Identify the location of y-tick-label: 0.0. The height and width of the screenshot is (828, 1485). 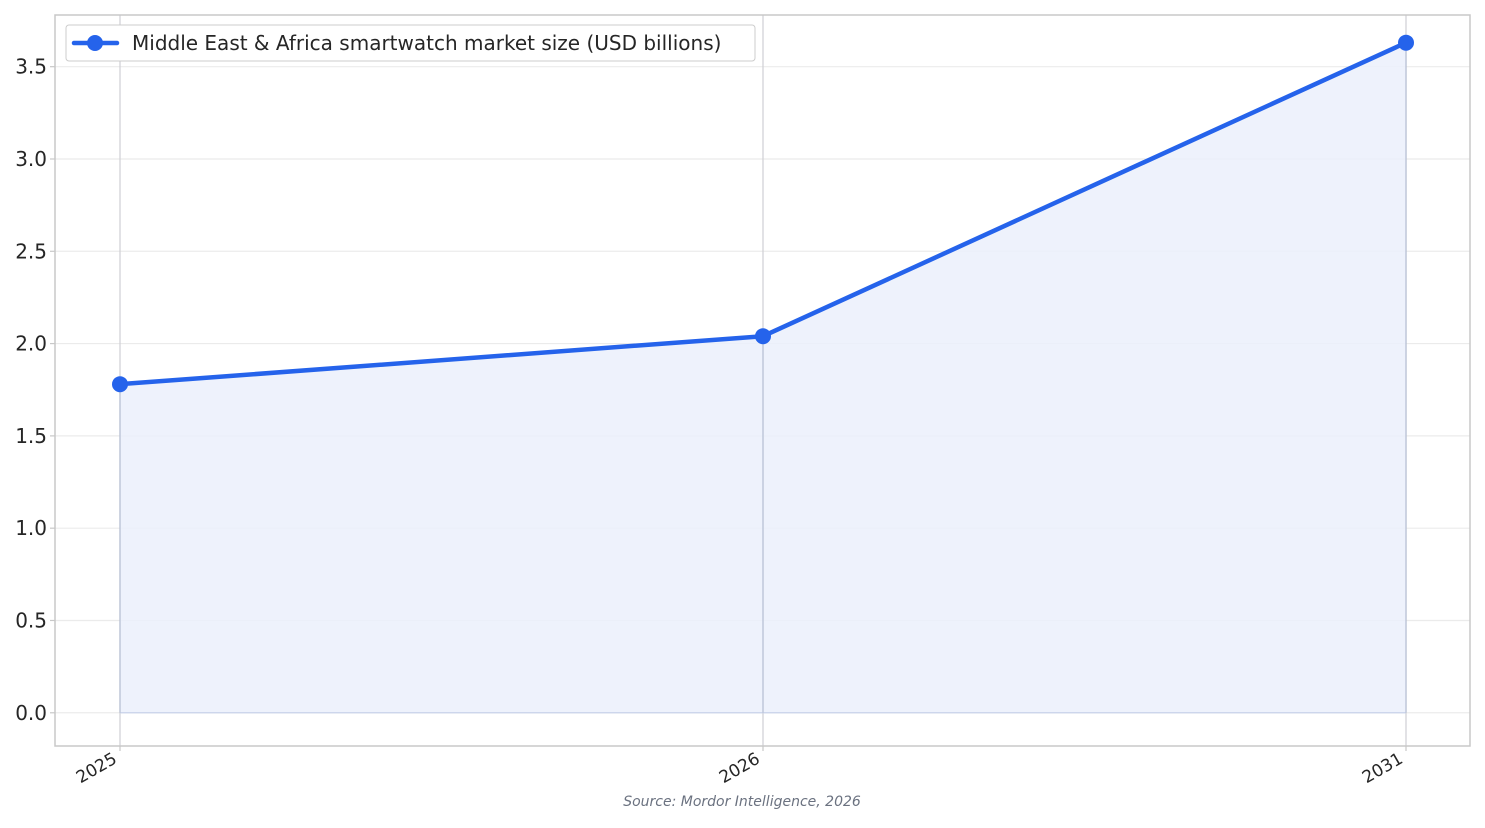
(31, 713).